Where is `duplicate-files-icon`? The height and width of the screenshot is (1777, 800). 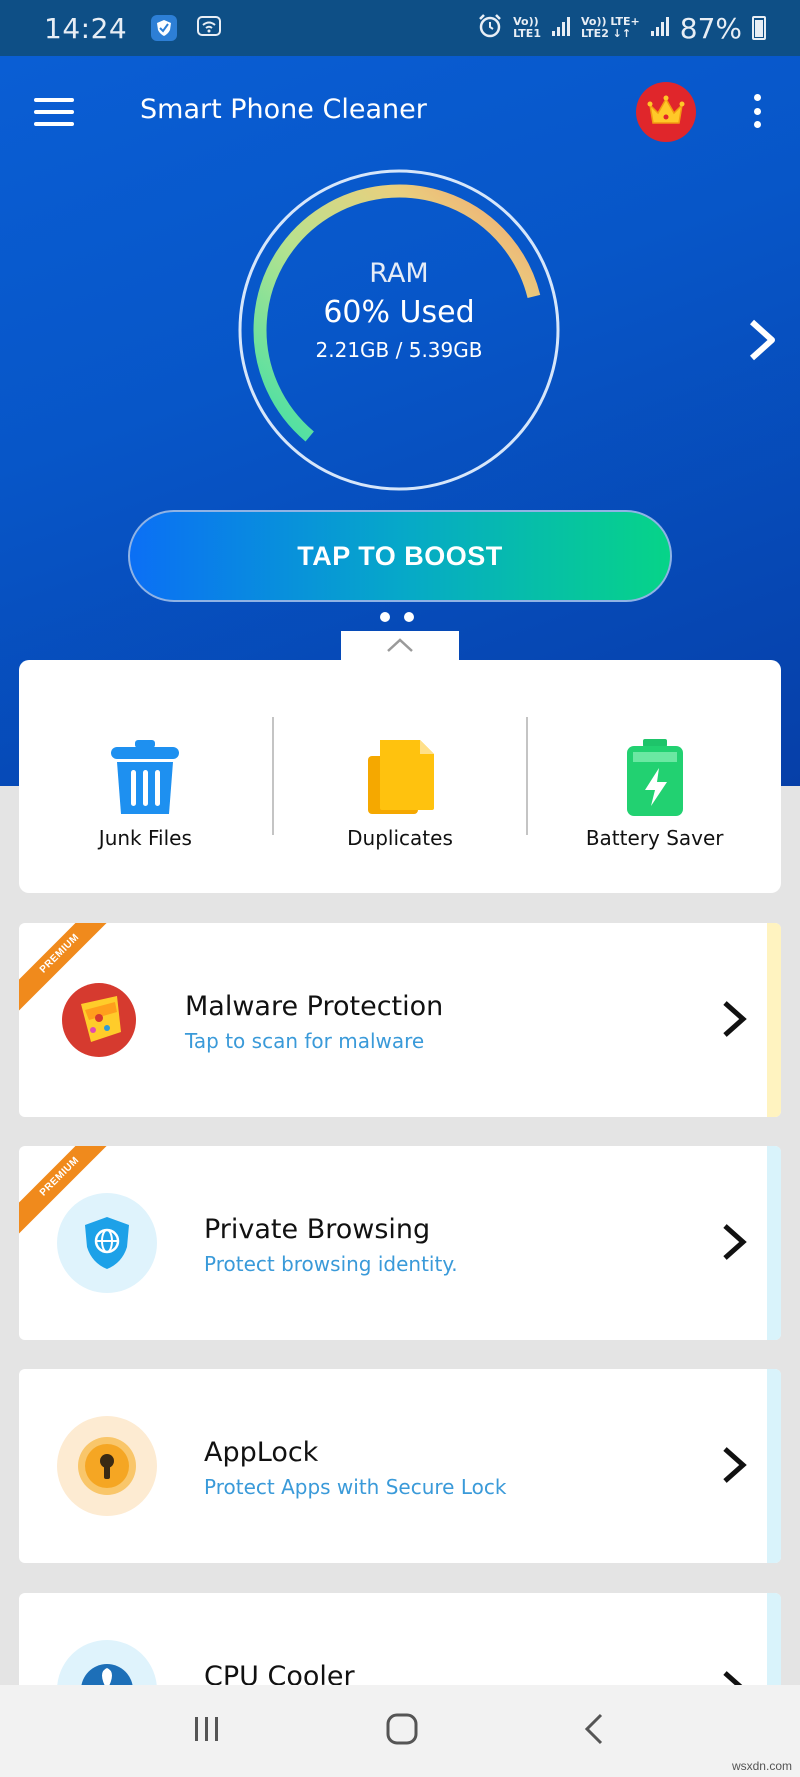 duplicate-files-icon is located at coordinates (400, 779).